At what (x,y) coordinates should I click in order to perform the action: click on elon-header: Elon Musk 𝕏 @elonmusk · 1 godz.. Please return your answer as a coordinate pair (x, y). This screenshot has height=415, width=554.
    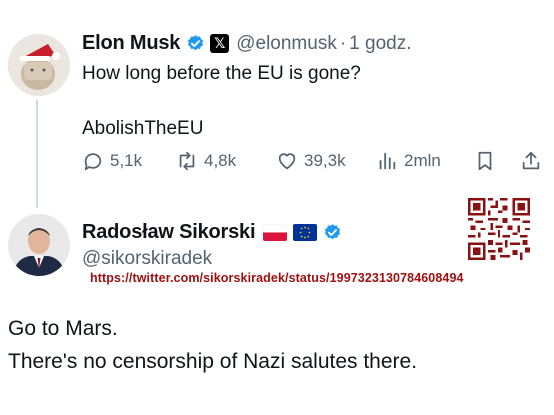
    Looking at the image, I should click on (246, 43).